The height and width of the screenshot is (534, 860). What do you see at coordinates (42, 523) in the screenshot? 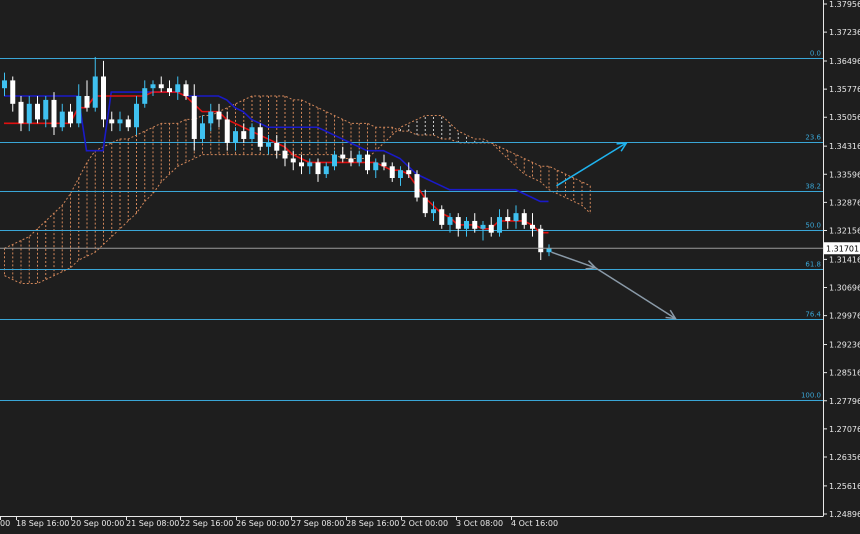
I see `time-tick-label: 18 Sep 16:00` at bounding box center [42, 523].